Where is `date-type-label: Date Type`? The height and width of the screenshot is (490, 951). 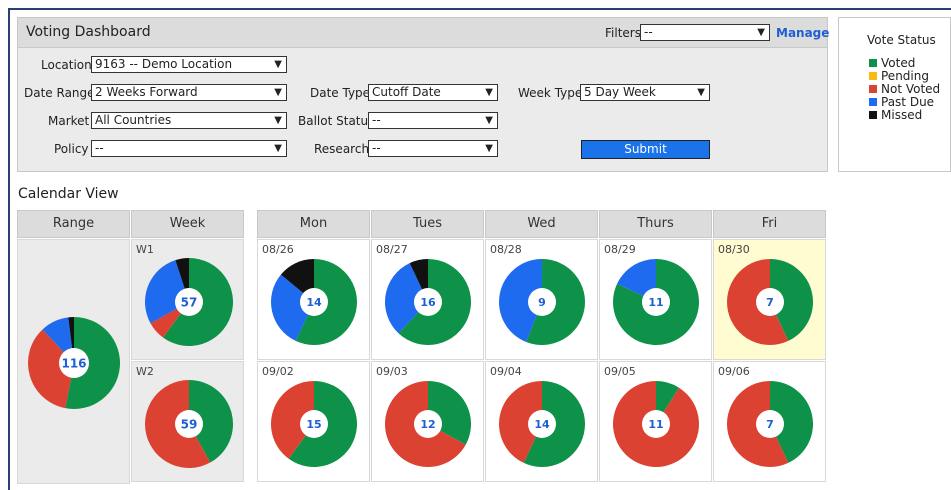
date-type-label: Date Type is located at coordinates (340, 93).